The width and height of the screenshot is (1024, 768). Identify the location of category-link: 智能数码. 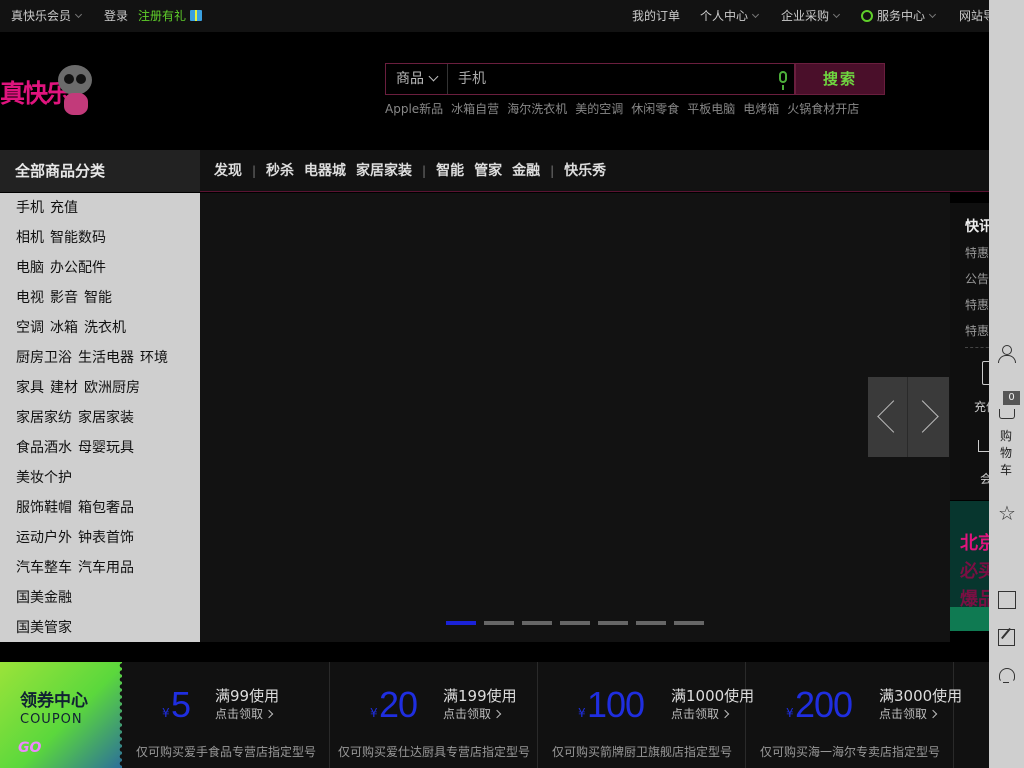
(78, 238).